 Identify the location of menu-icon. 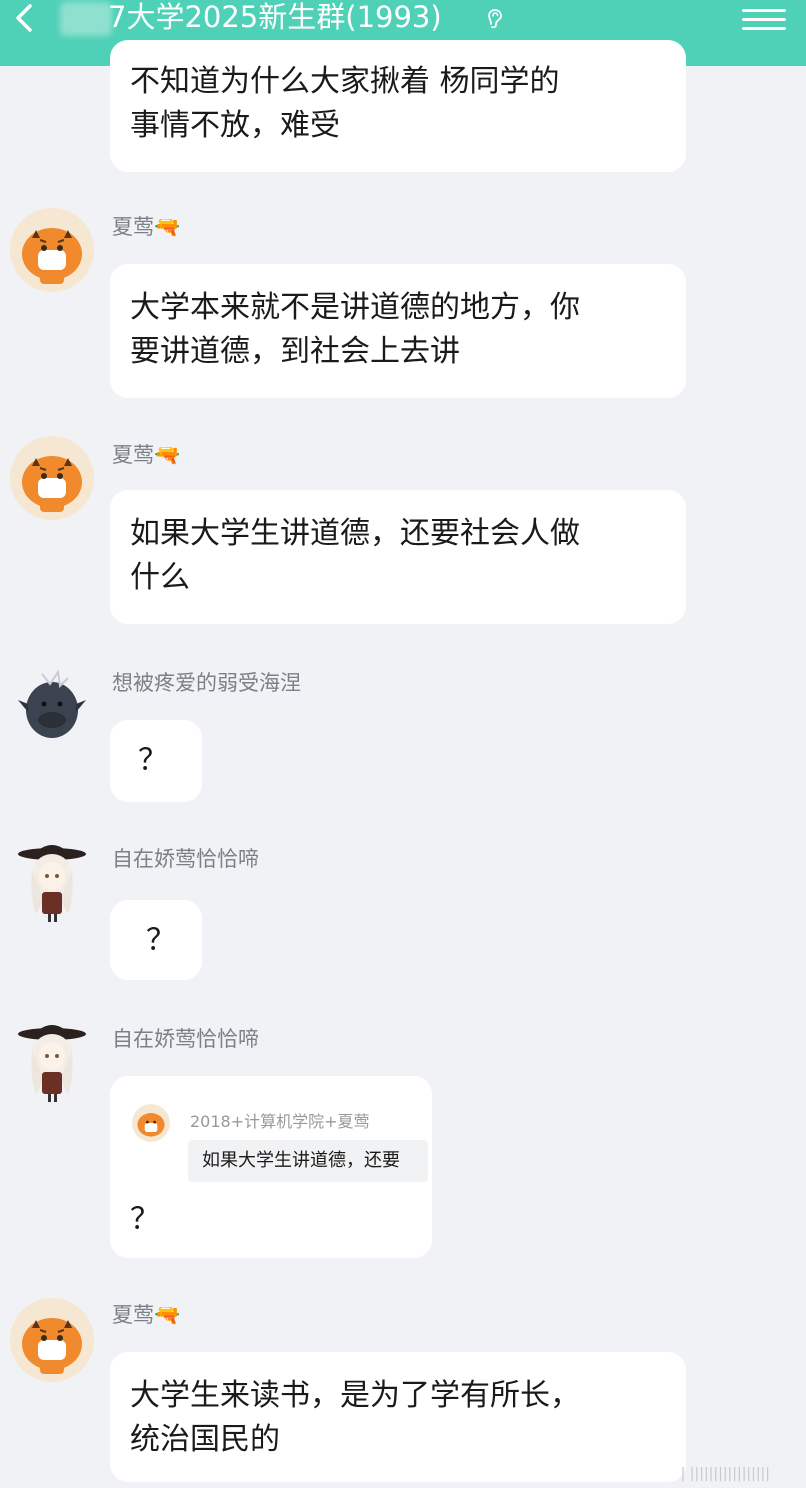
(764, 19).